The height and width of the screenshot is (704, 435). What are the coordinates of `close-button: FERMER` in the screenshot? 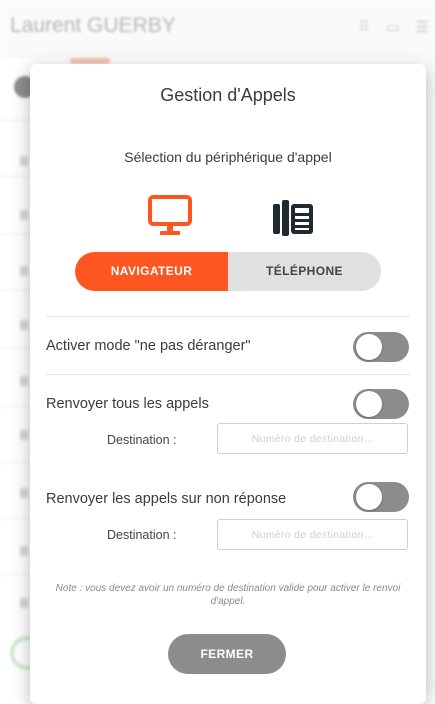 It's located at (227, 654).